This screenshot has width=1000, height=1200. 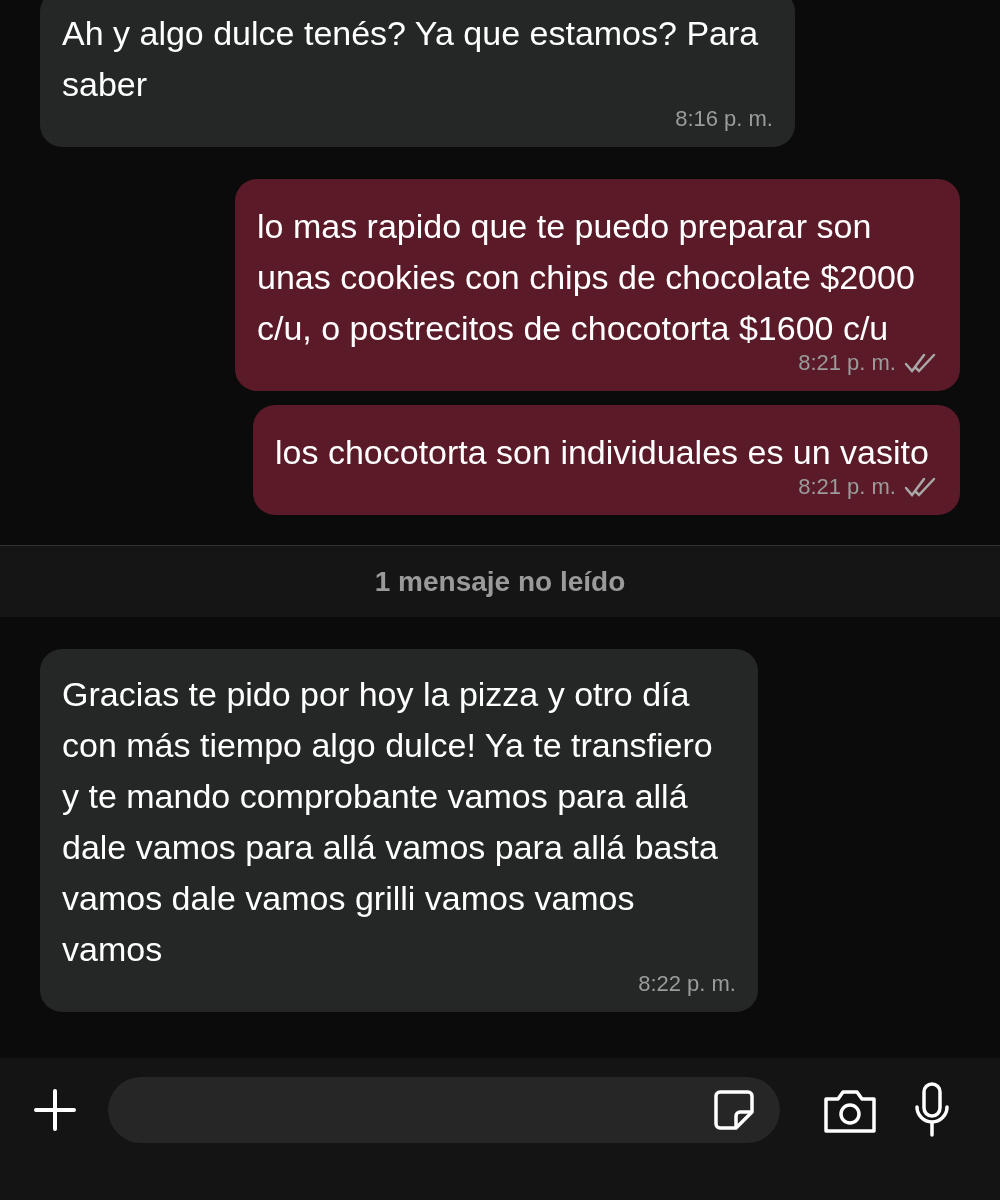 What do you see at coordinates (602, 452) in the screenshot?
I see `message-text: los chocotorta son individuales es un vasito` at bounding box center [602, 452].